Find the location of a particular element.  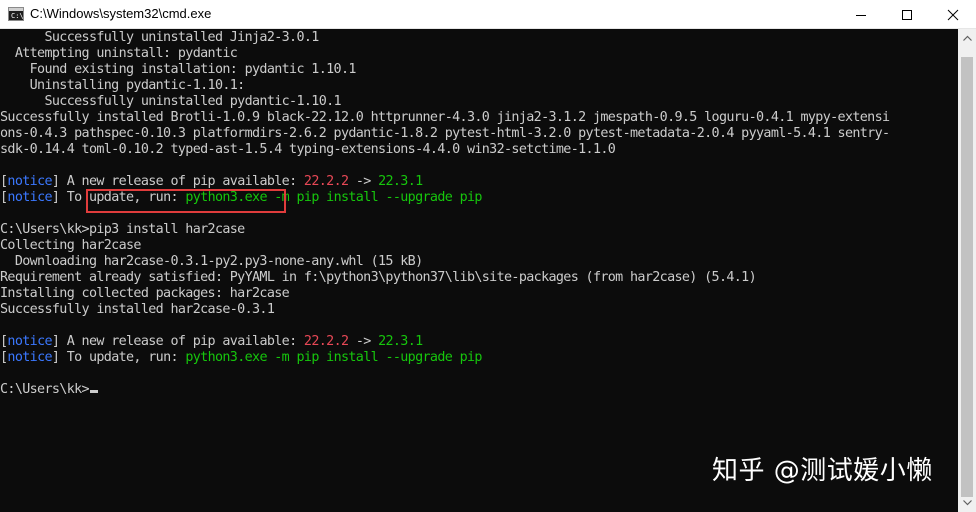

chevron-down-icon is located at coordinates (967, 503).